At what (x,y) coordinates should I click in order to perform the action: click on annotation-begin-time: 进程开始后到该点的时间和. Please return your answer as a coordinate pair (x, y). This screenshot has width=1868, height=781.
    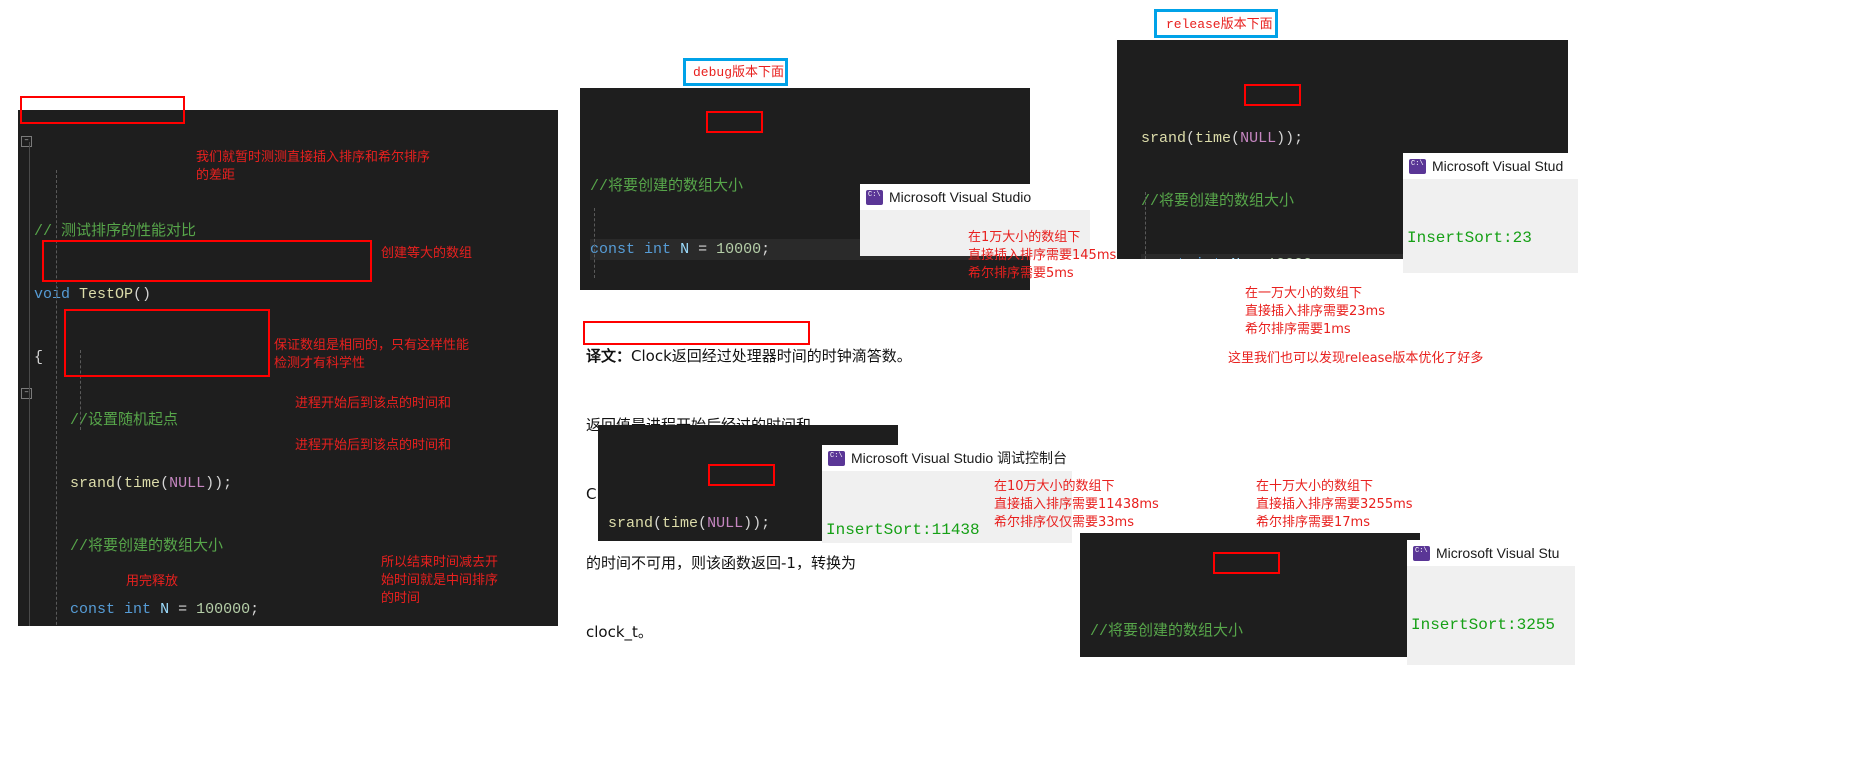
    Looking at the image, I should click on (373, 403).